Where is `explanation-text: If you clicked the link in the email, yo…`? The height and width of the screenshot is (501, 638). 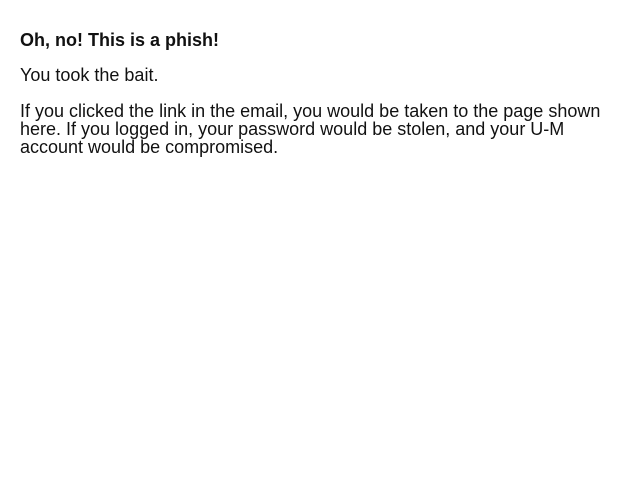
explanation-text: If you clicked the link in the email, yo… is located at coordinates (310, 129).